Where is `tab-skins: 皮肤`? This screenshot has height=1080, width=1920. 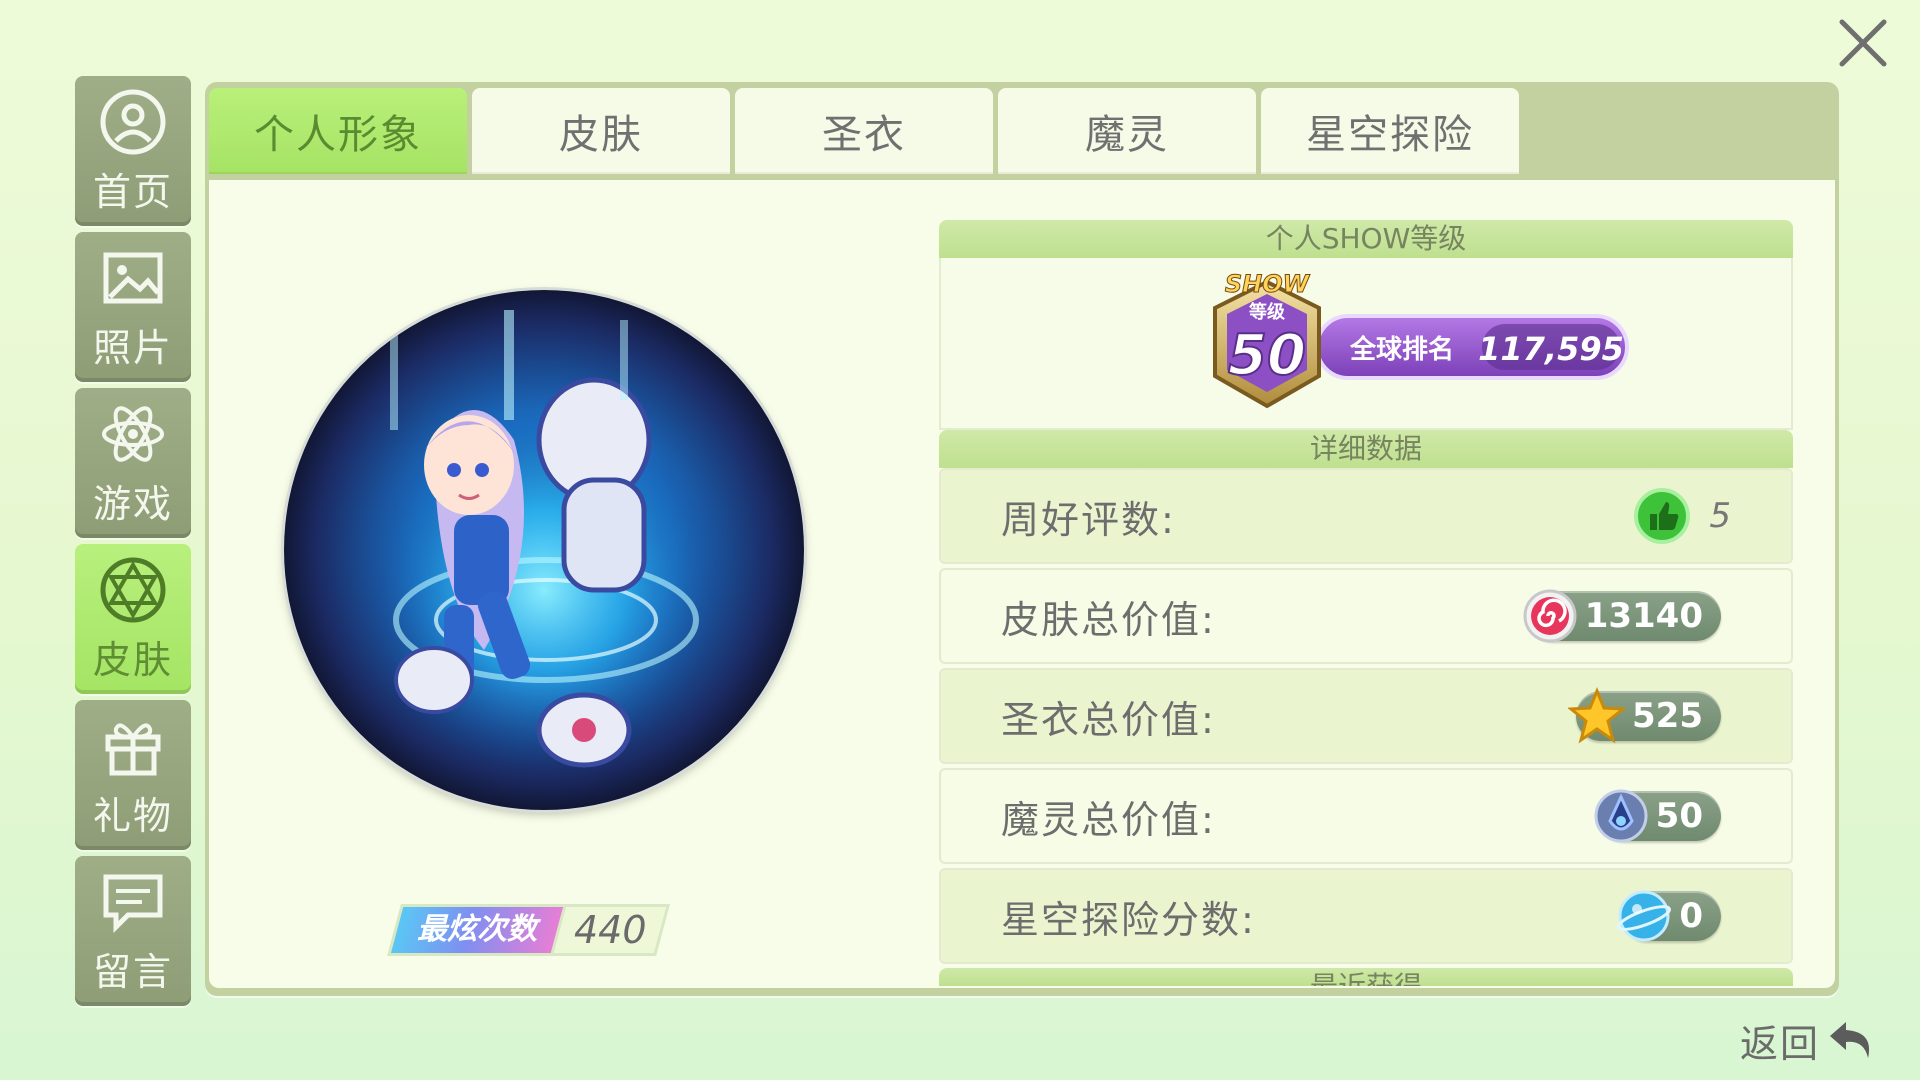 tab-skins: 皮肤 is located at coordinates (601, 131).